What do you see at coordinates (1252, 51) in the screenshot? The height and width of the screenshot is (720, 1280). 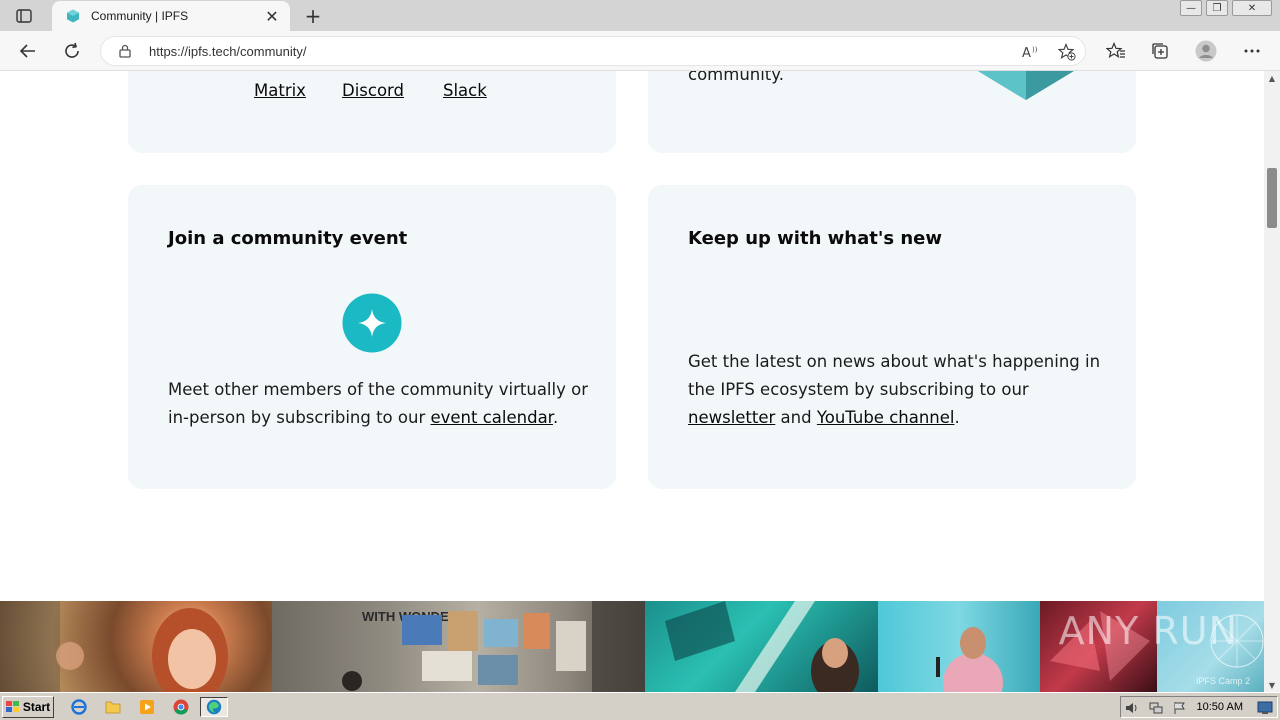 I see `more-menu-icon` at bounding box center [1252, 51].